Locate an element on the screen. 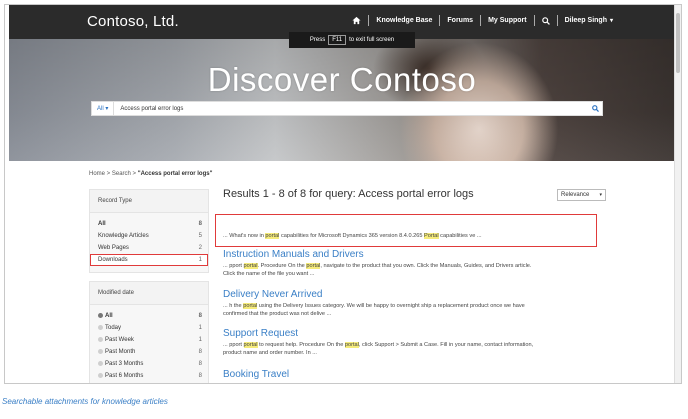 The width and height of the screenshot is (688, 419). sort-dropdown: Relevance ▾ is located at coordinates (581, 195).